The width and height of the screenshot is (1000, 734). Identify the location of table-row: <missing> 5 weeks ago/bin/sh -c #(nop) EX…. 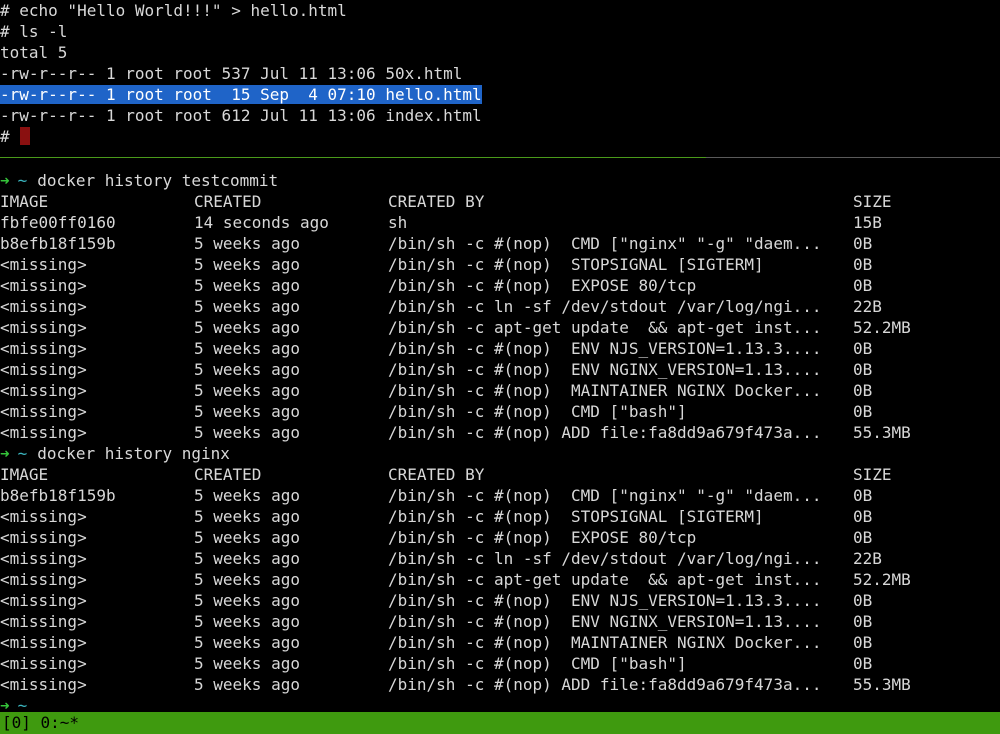
(500, 285).